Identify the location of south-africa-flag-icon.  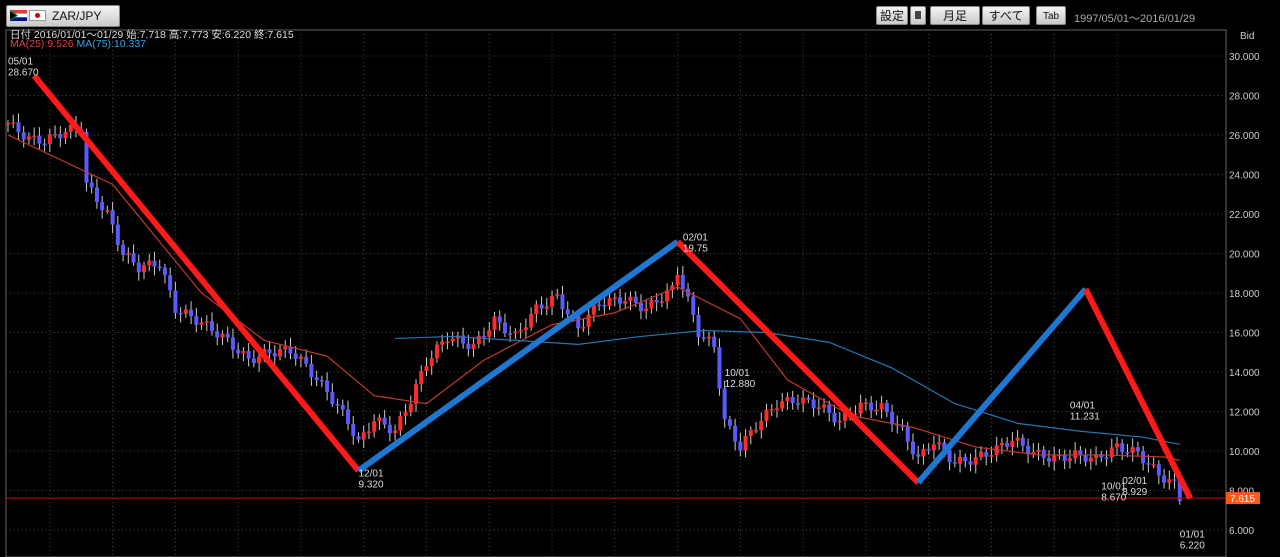
(18, 15).